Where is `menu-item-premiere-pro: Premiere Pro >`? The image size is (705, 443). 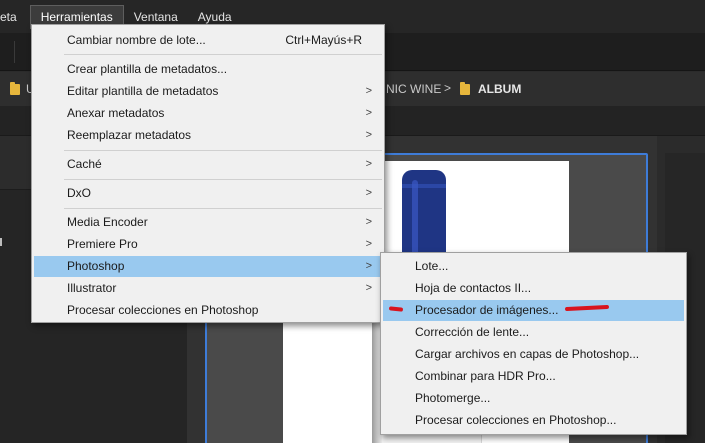 menu-item-premiere-pro: Premiere Pro > is located at coordinates (208, 244).